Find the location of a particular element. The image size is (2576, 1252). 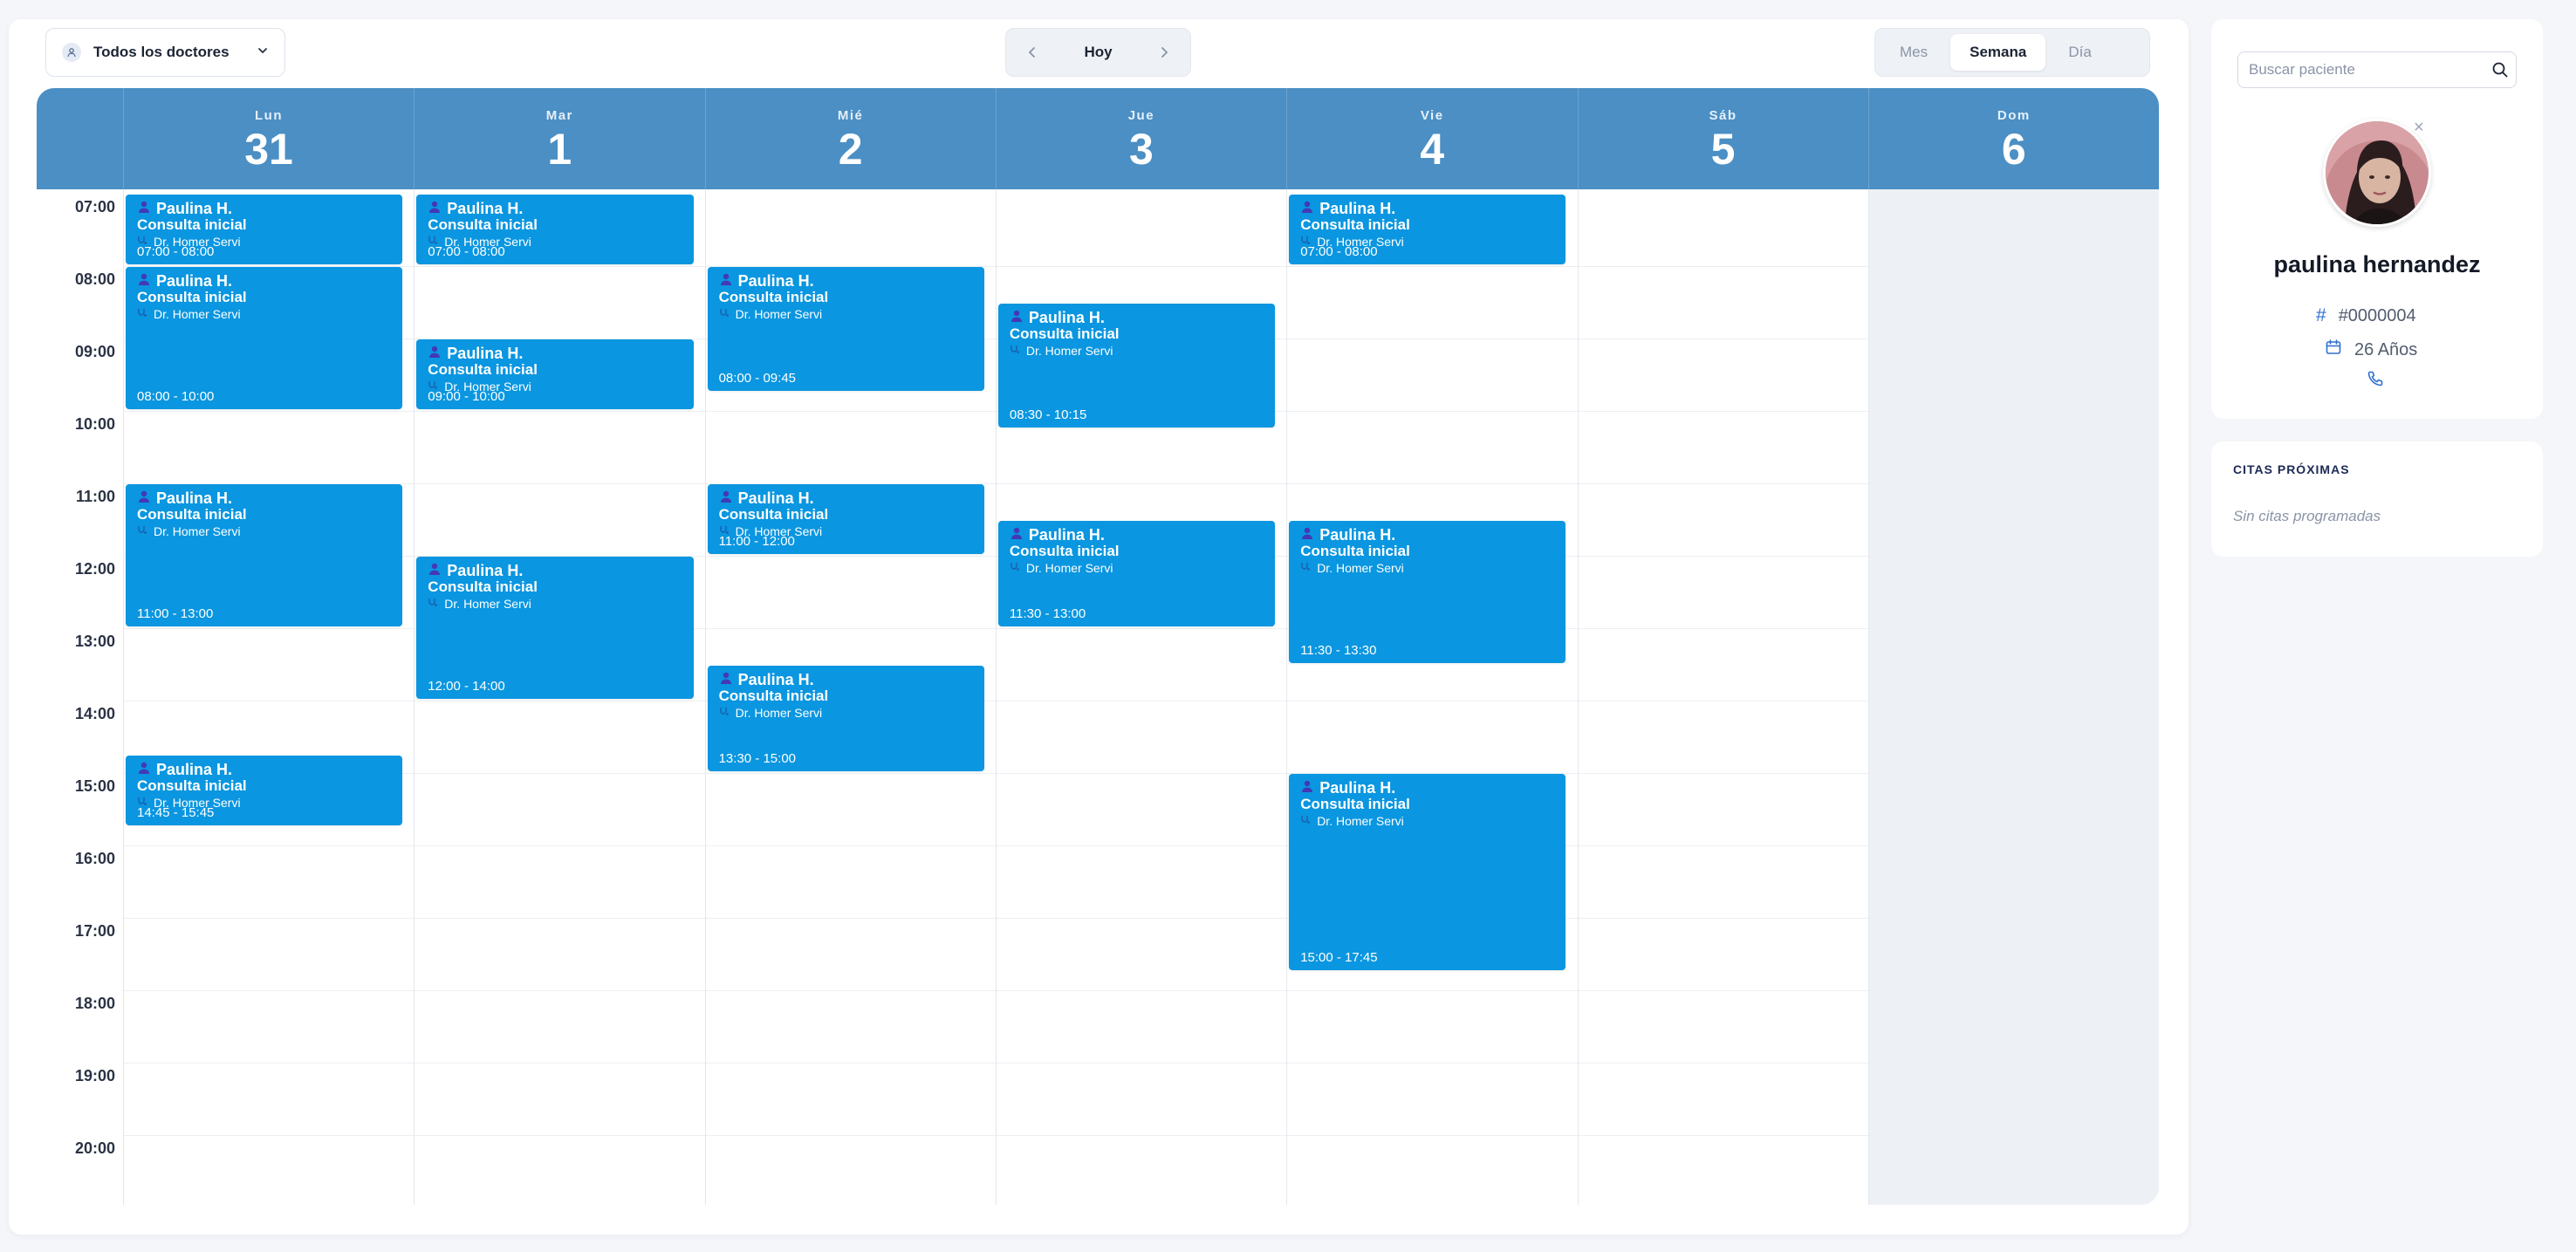

phone-icon is located at coordinates (2376, 381).